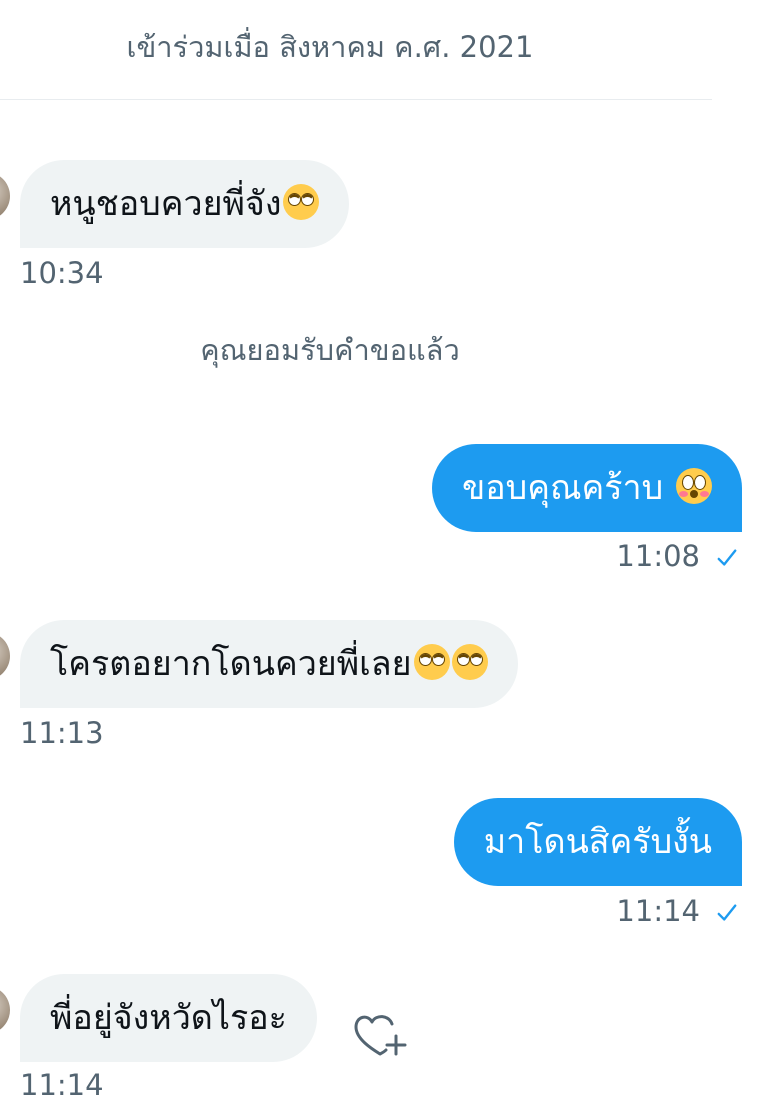 The width and height of the screenshot is (770, 1102). What do you see at coordinates (381, 1035) in the screenshot?
I see `add-reaction-heart-icon` at bounding box center [381, 1035].